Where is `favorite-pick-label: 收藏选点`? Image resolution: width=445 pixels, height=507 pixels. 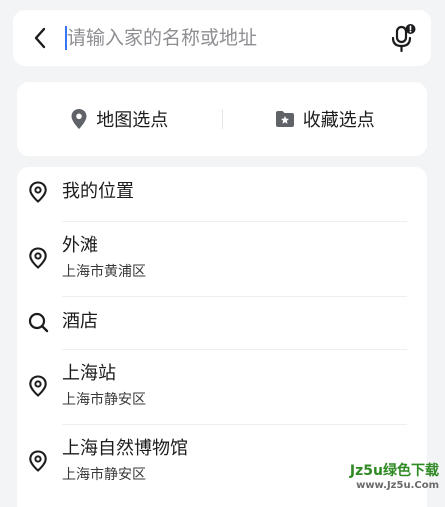
favorite-pick-label: 收藏选点 is located at coordinates (339, 119).